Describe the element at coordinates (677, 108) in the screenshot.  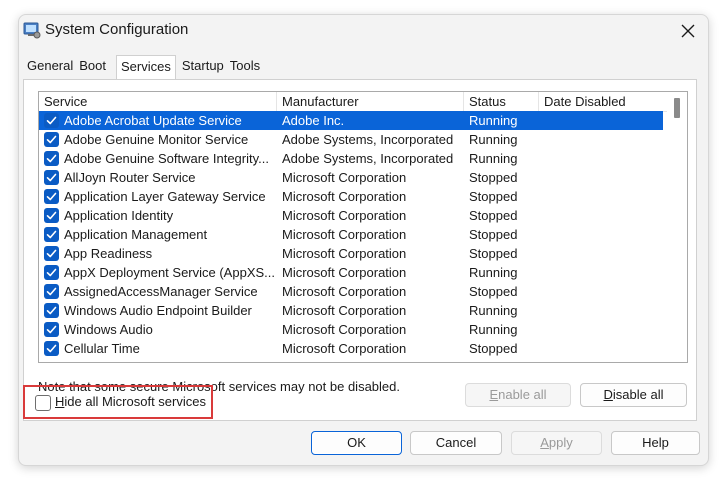
I see `scroll-thumb` at that location.